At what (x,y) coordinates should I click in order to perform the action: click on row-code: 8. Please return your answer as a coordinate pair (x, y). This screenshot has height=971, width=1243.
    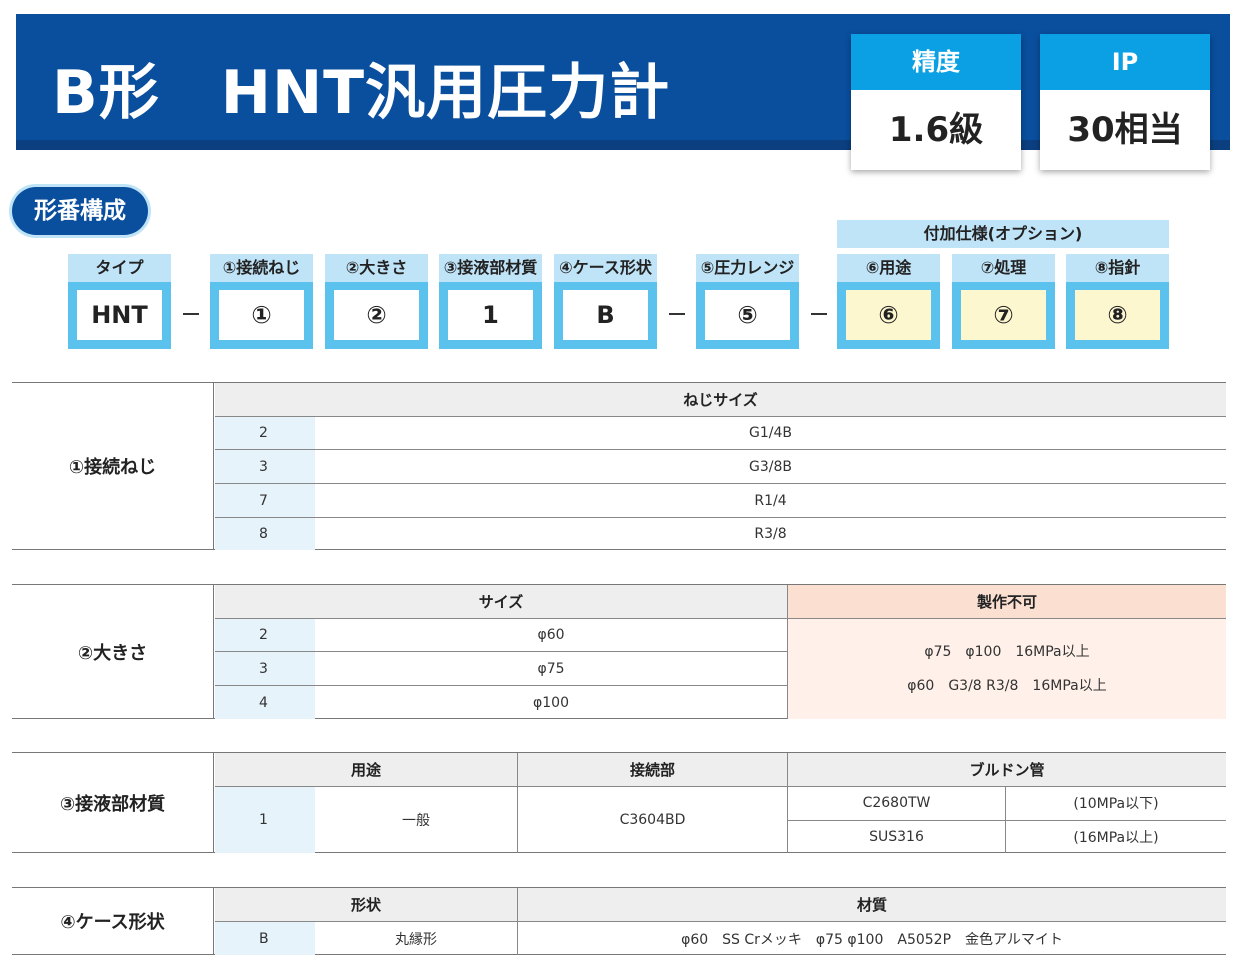
    Looking at the image, I should click on (265, 534).